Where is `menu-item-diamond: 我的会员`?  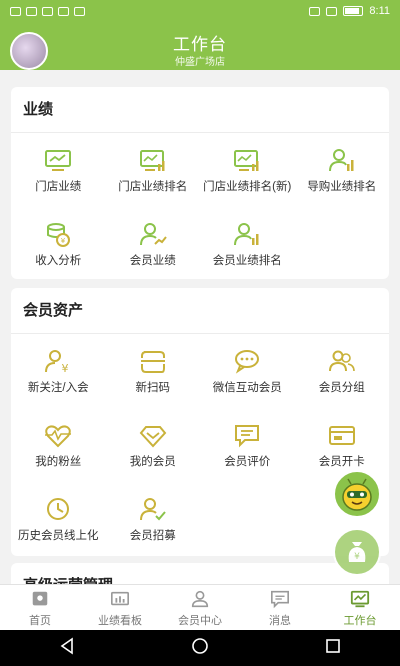 menu-item-diamond: 我的会员 is located at coordinates (153, 451).